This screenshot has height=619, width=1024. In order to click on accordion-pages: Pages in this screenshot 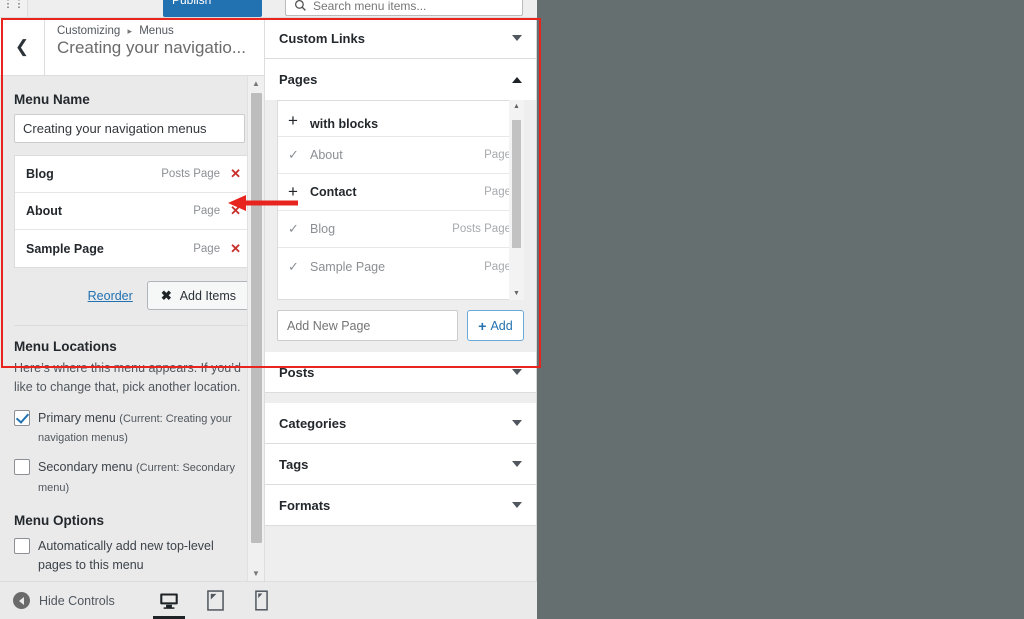, I will do `click(400, 79)`.